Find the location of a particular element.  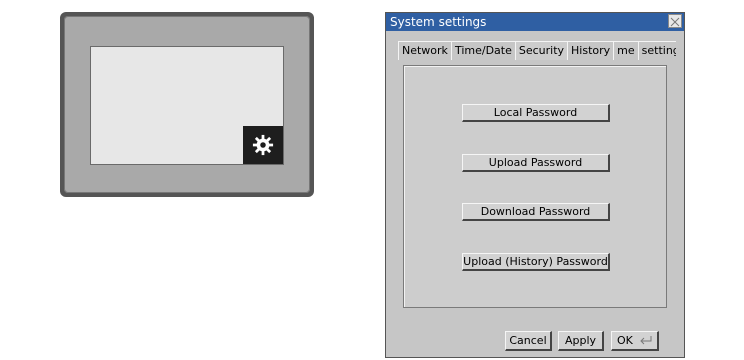

tab-history: History is located at coordinates (591, 50).